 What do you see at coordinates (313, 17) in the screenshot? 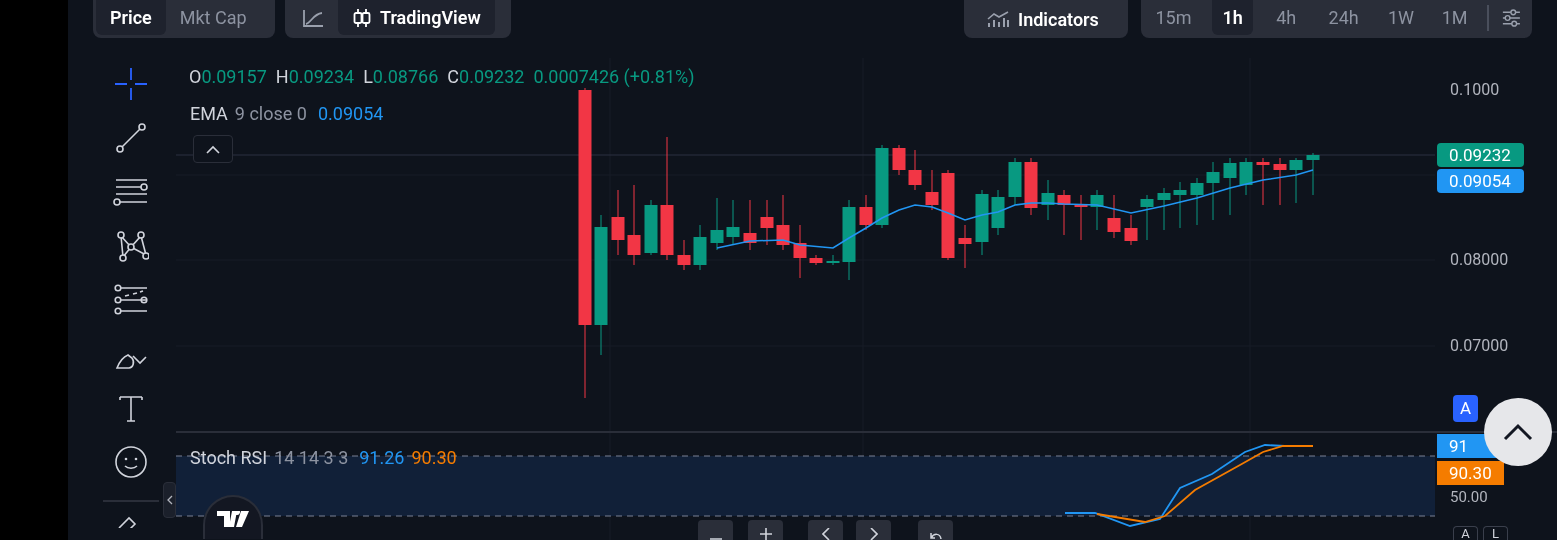
I see `line-chart-icon` at bounding box center [313, 17].